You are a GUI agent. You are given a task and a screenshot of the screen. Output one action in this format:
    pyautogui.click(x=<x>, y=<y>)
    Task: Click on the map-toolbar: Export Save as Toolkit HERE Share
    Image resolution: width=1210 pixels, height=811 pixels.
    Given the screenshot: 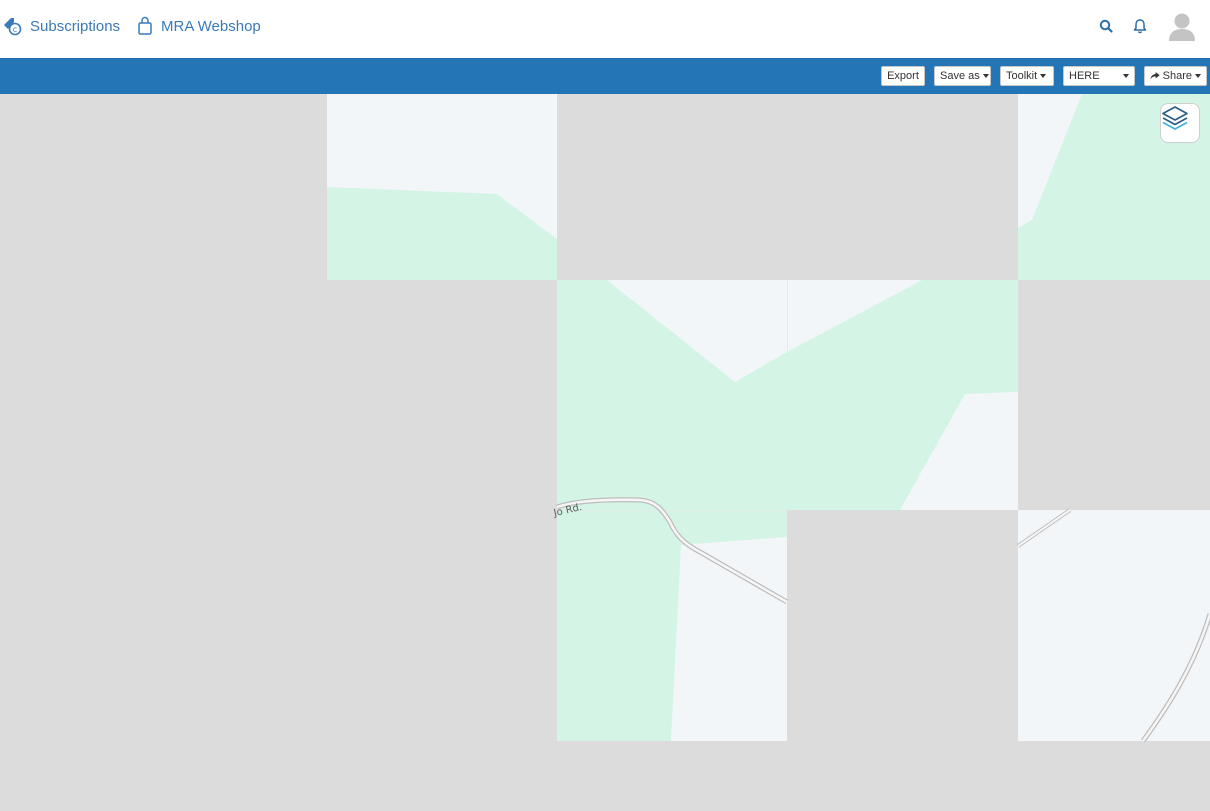 What is the action you would take?
    pyautogui.click(x=605, y=76)
    